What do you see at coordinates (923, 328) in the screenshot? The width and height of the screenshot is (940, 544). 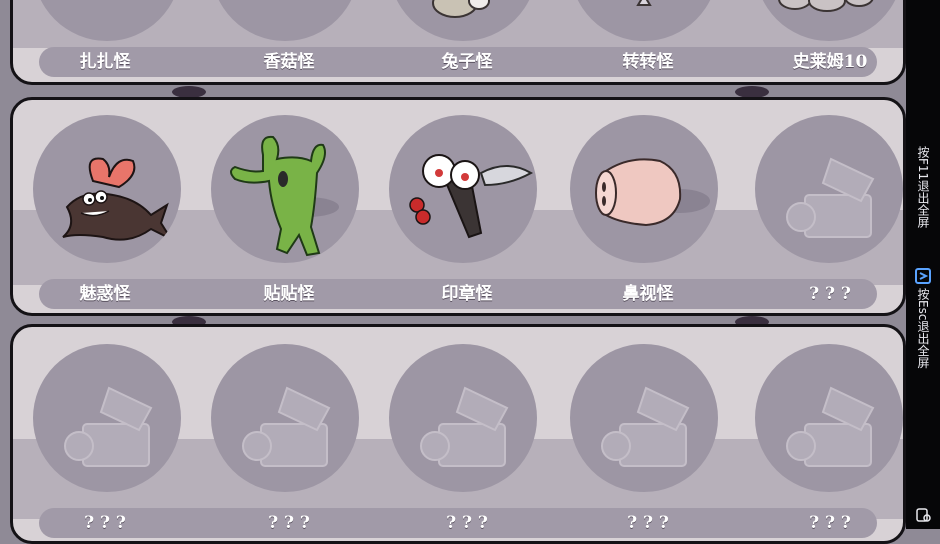 I see `exit-fullscreen-esc-hint: 按Esc退出全屏` at bounding box center [923, 328].